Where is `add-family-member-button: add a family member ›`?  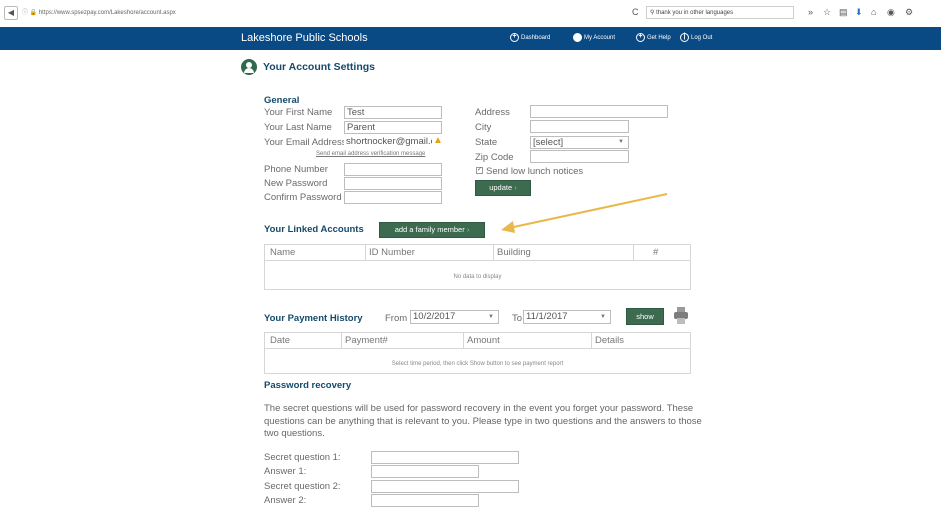 add-family-member-button: add a family member › is located at coordinates (432, 230).